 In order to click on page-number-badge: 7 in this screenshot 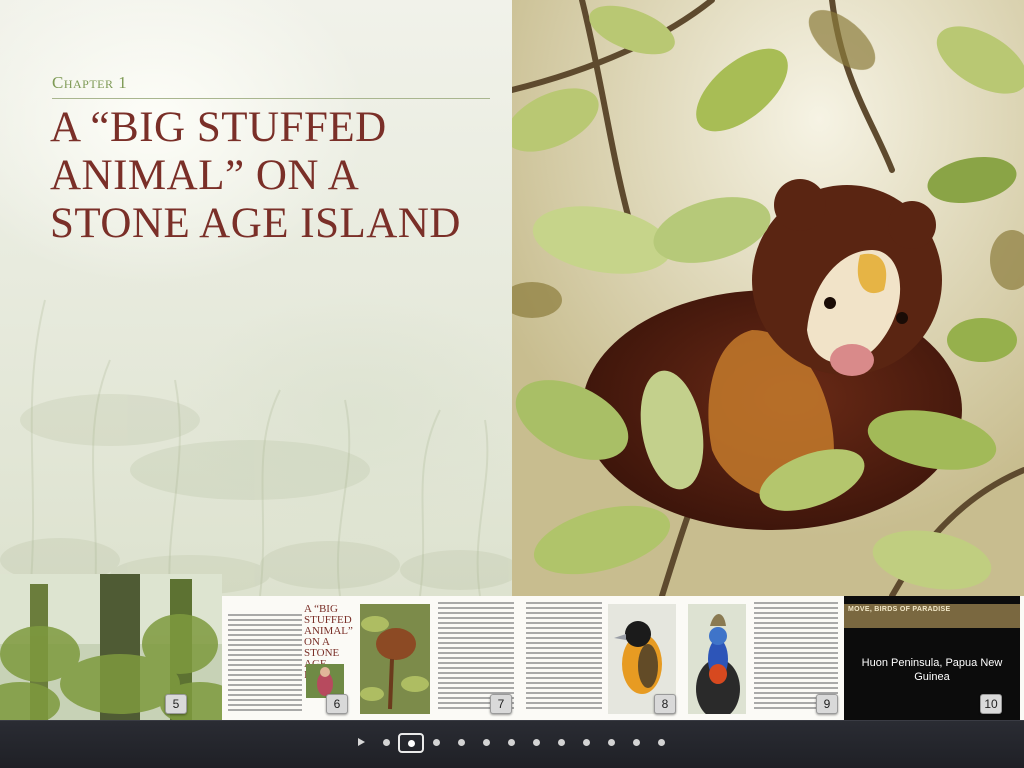, I will do `click(501, 704)`.